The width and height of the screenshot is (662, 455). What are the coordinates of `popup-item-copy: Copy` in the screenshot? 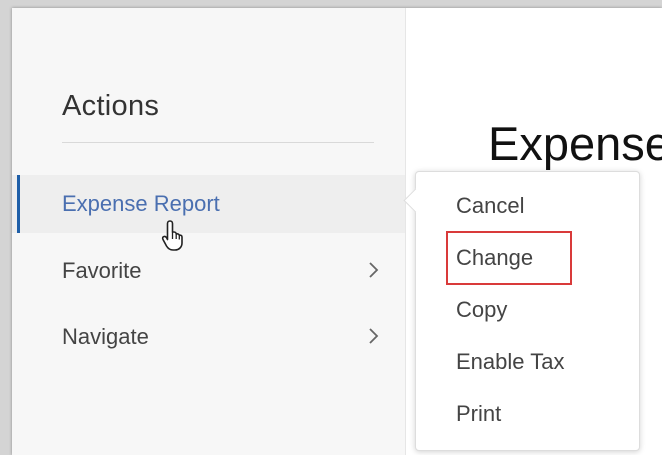 It's located at (536, 310).